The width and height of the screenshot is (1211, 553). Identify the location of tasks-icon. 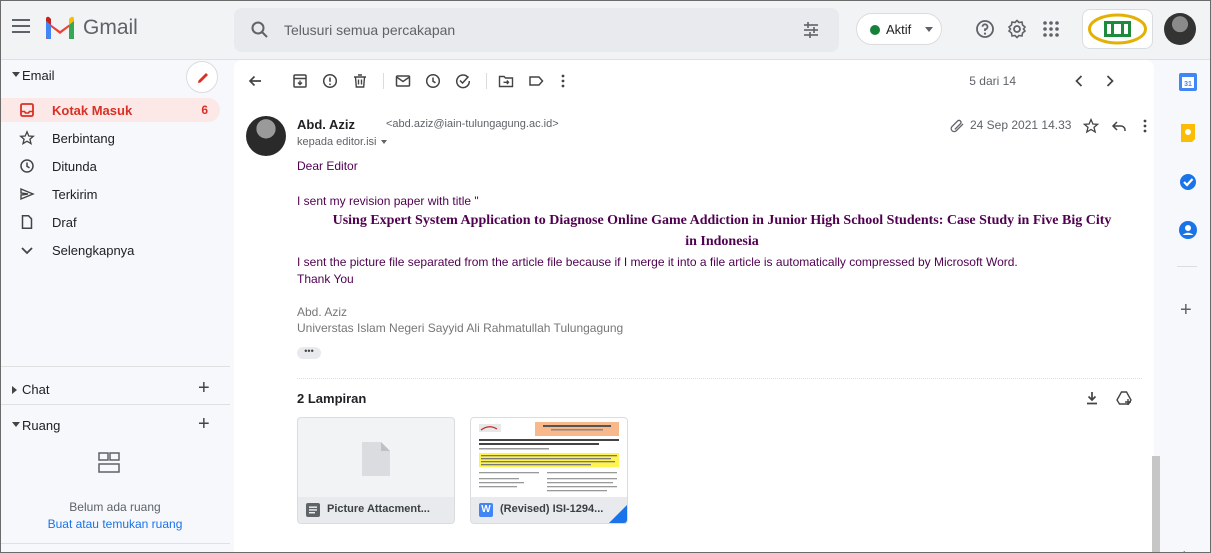
(1188, 182).